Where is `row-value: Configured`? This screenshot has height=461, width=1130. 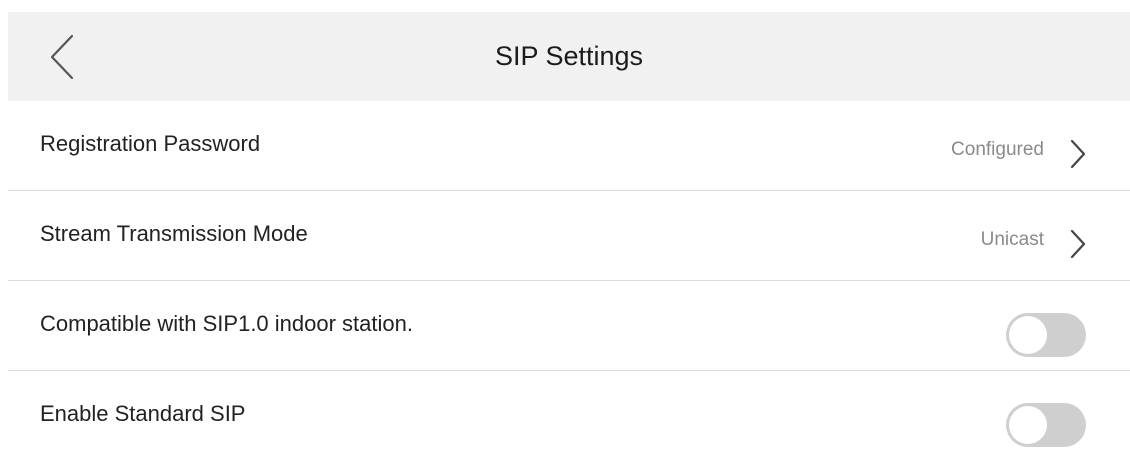
row-value: Configured is located at coordinates (997, 149).